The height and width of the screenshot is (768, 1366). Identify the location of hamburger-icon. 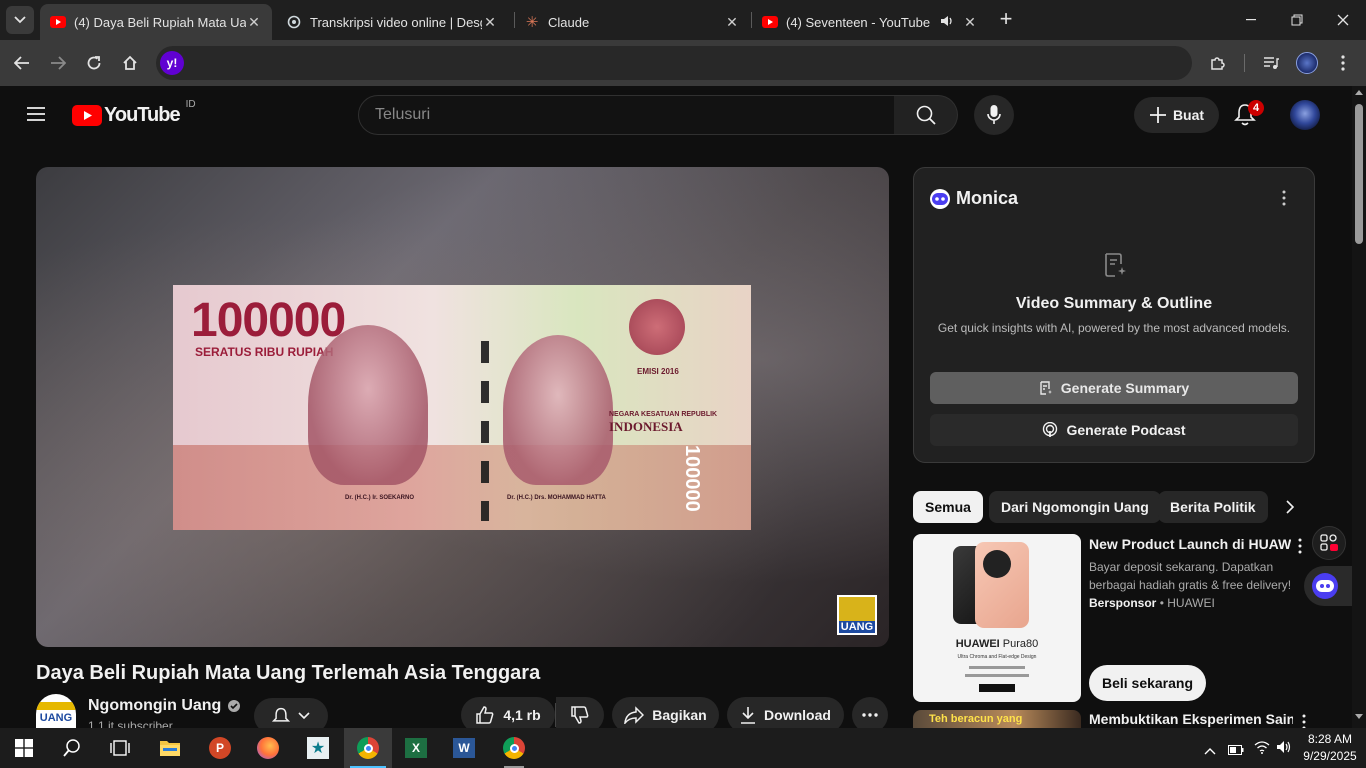
(36, 114).